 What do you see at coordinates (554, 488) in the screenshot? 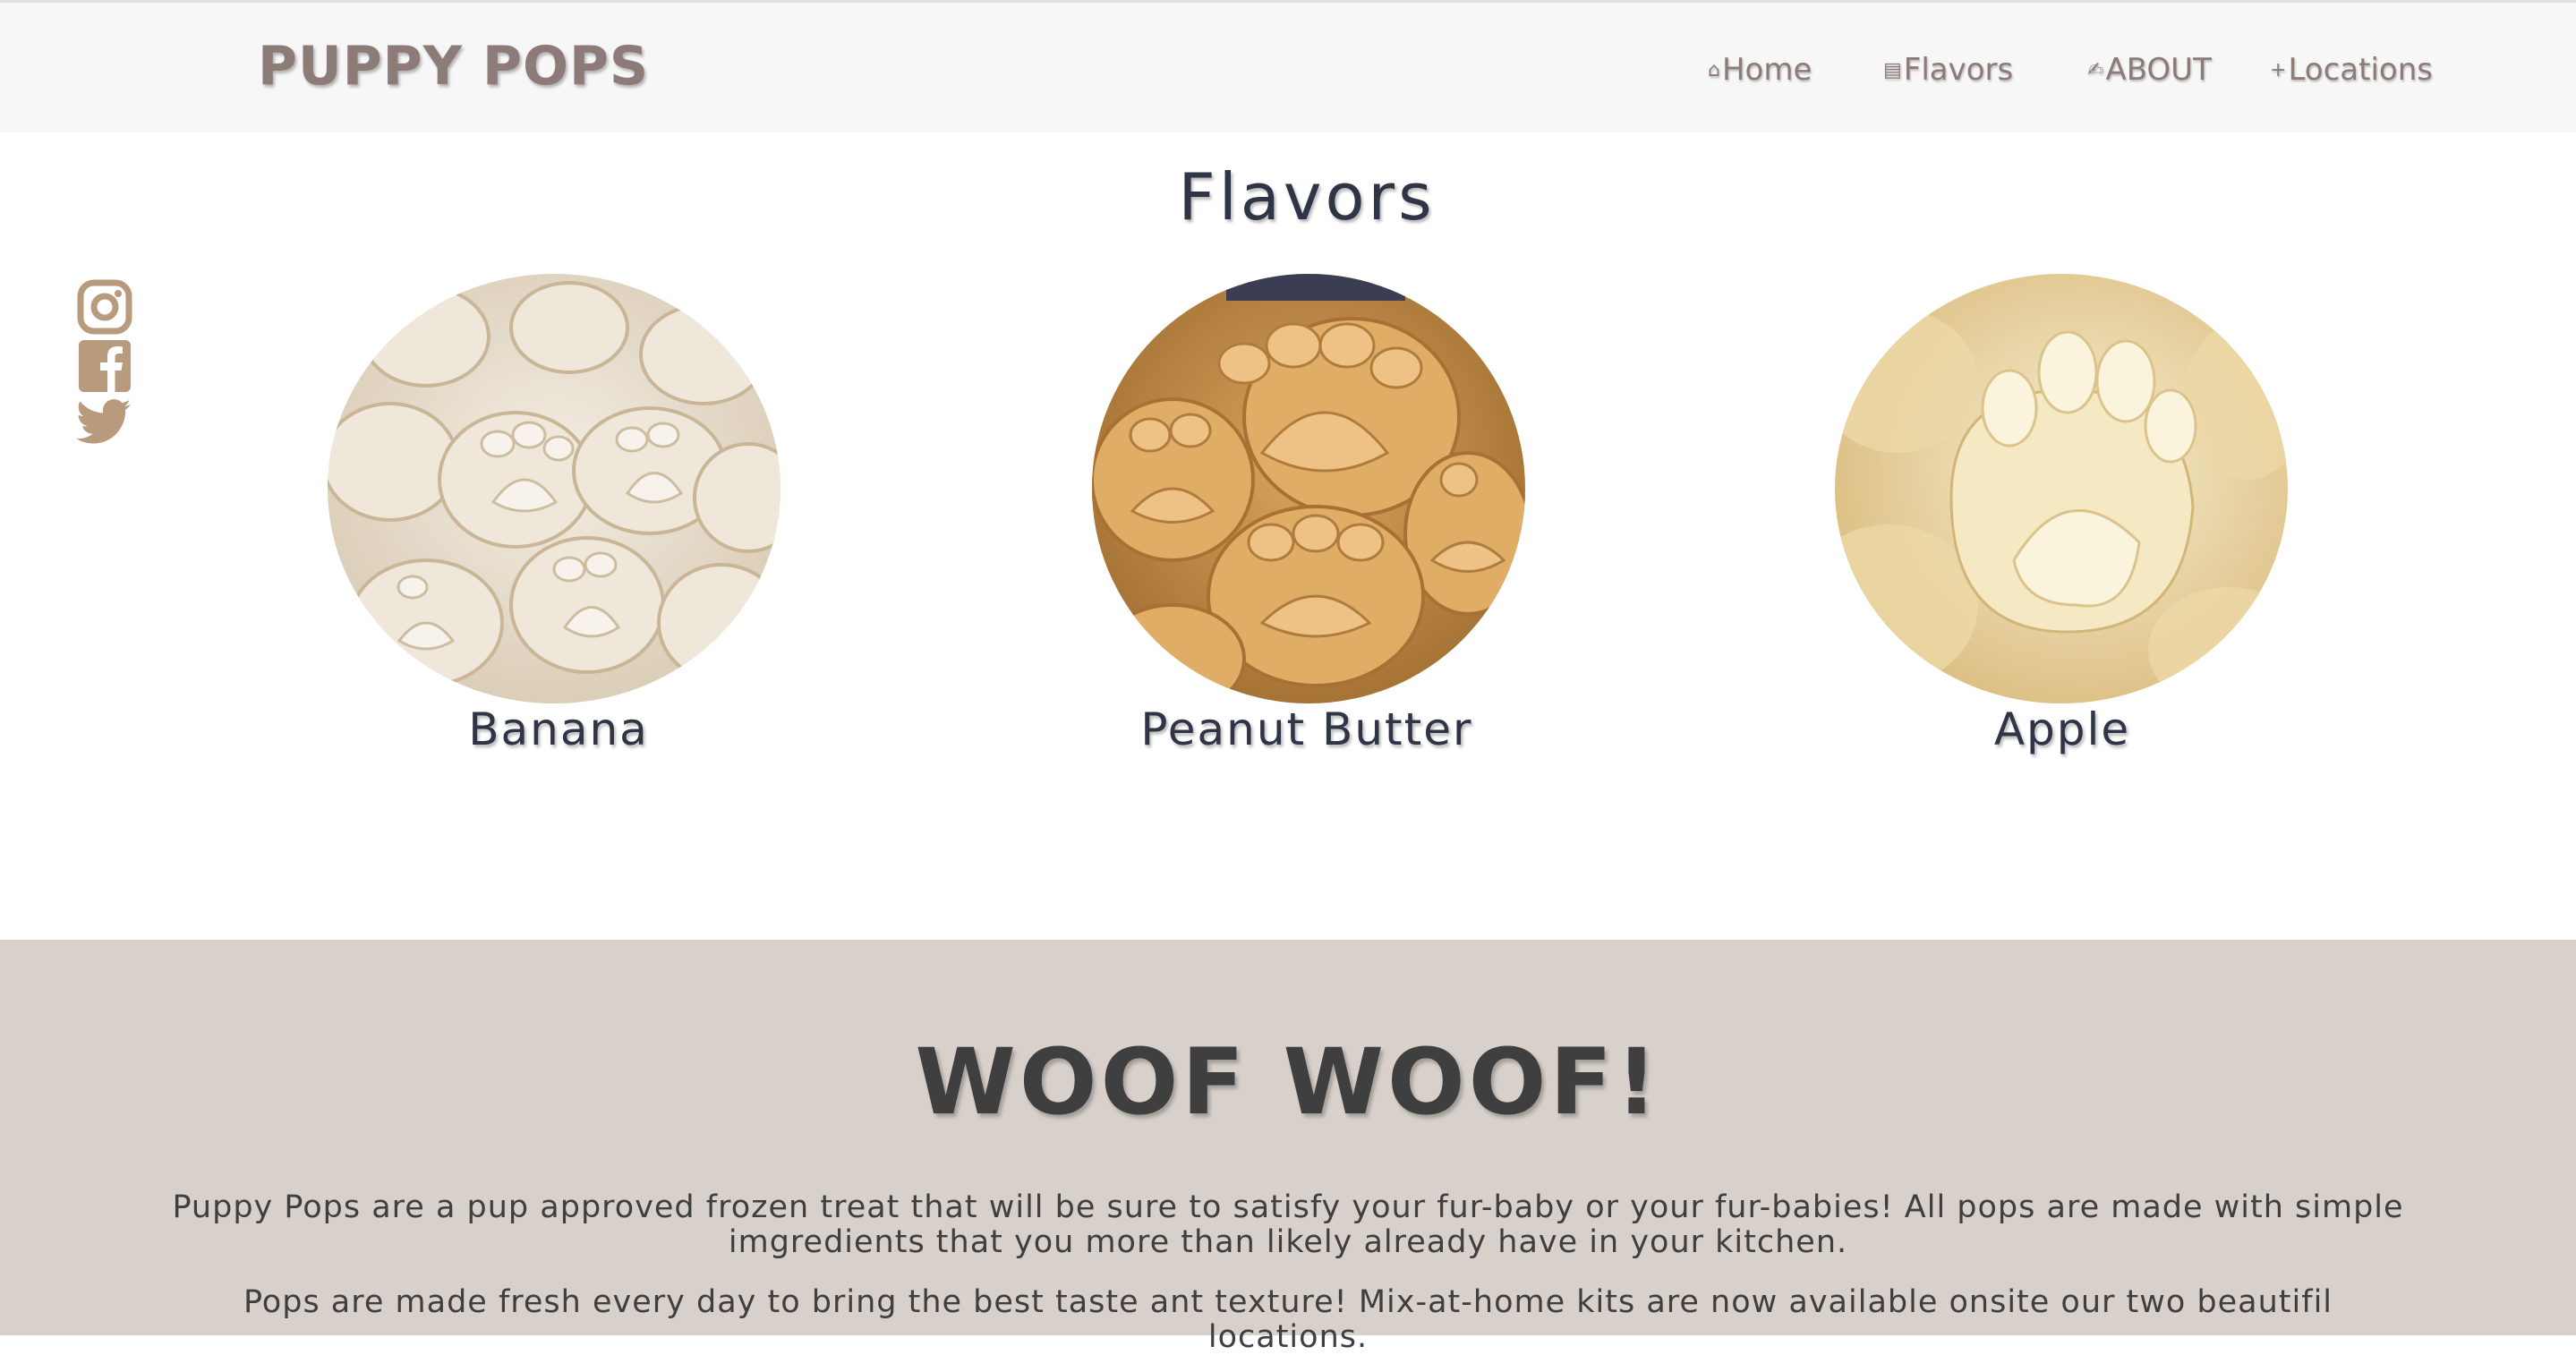
I see `banana-pops-photo` at bounding box center [554, 488].